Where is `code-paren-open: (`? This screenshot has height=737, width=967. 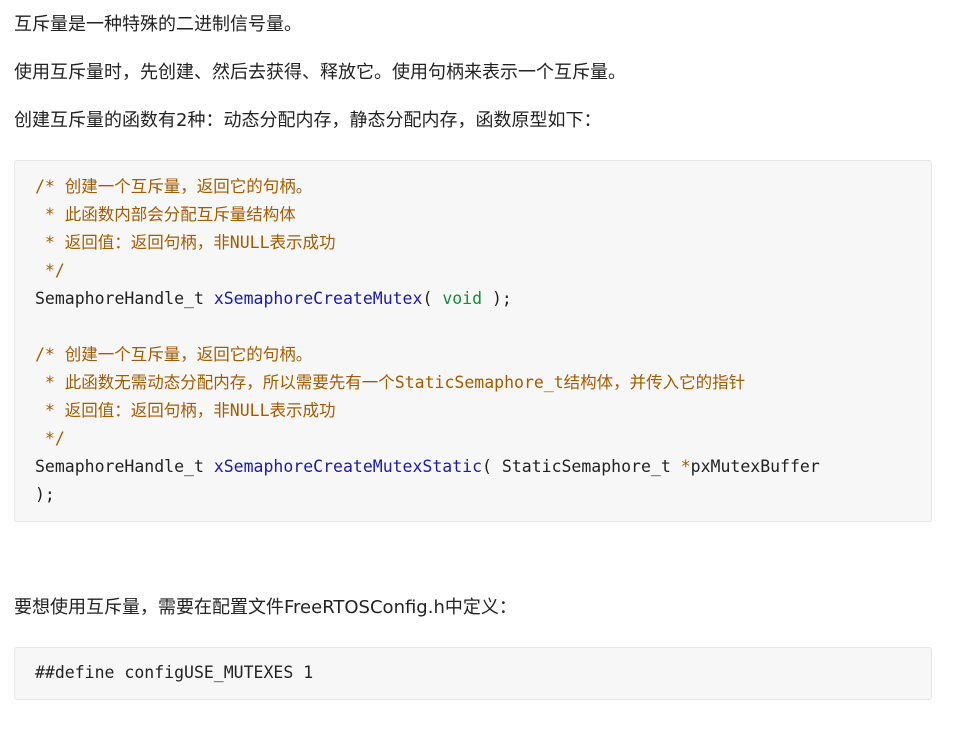
code-paren-open: ( is located at coordinates (432, 298).